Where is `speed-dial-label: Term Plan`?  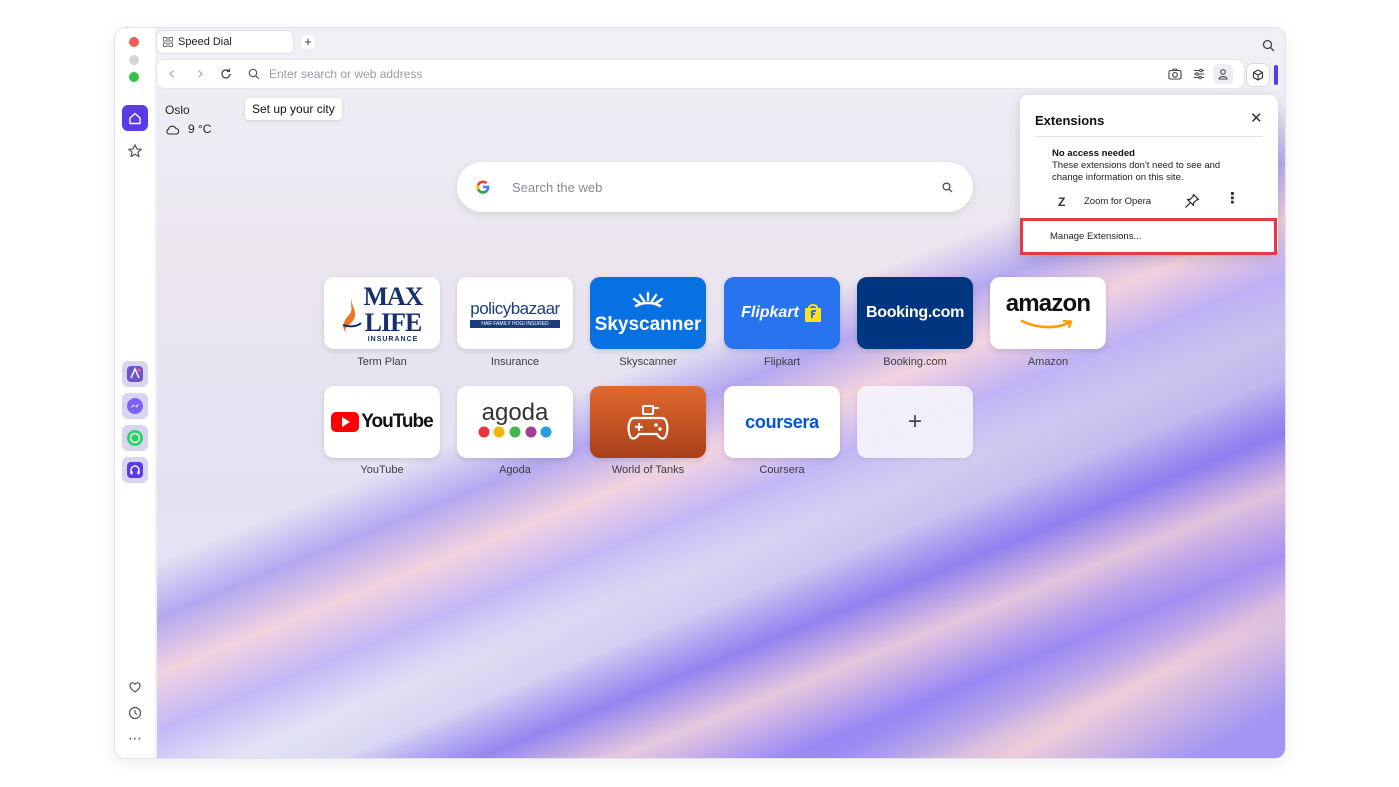 speed-dial-label: Term Plan is located at coordinates (382, 362).